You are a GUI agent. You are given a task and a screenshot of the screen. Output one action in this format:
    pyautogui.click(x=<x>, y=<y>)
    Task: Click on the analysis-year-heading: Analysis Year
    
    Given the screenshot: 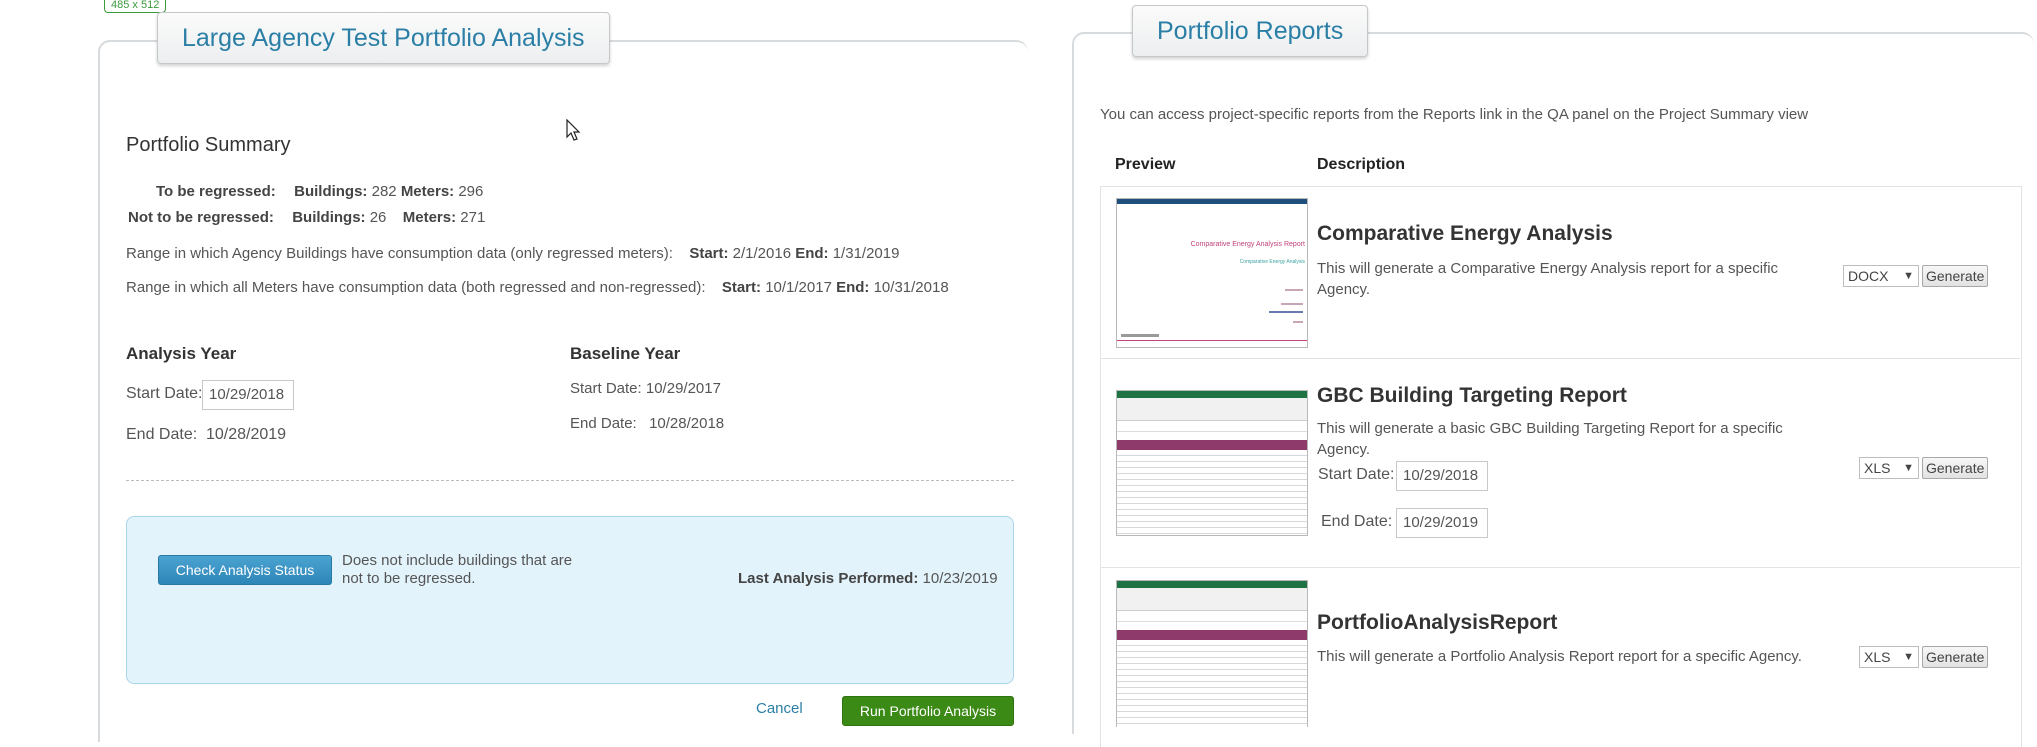 What is the action you would take?
    pyautogui.click(x=181, y=353)
    